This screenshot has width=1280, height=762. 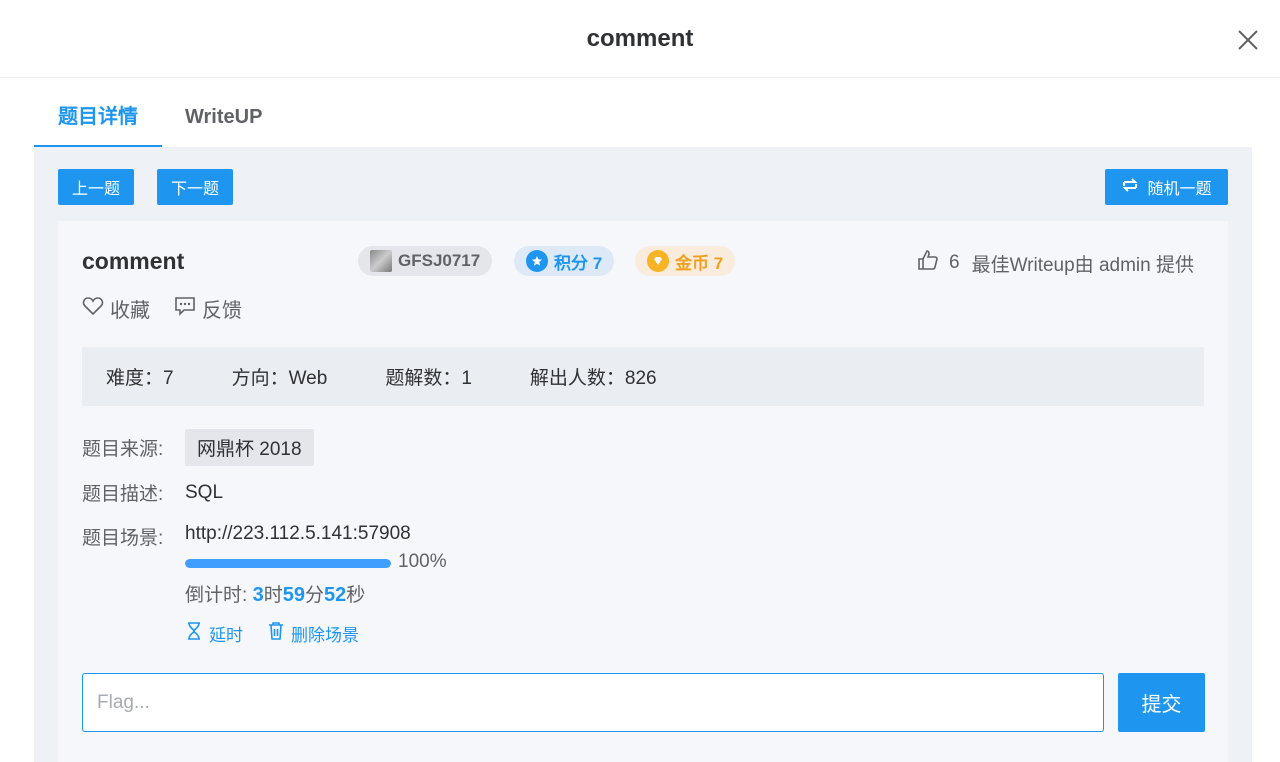 I want to click on description-label: 题目描述:, so click(x=123, y=494).